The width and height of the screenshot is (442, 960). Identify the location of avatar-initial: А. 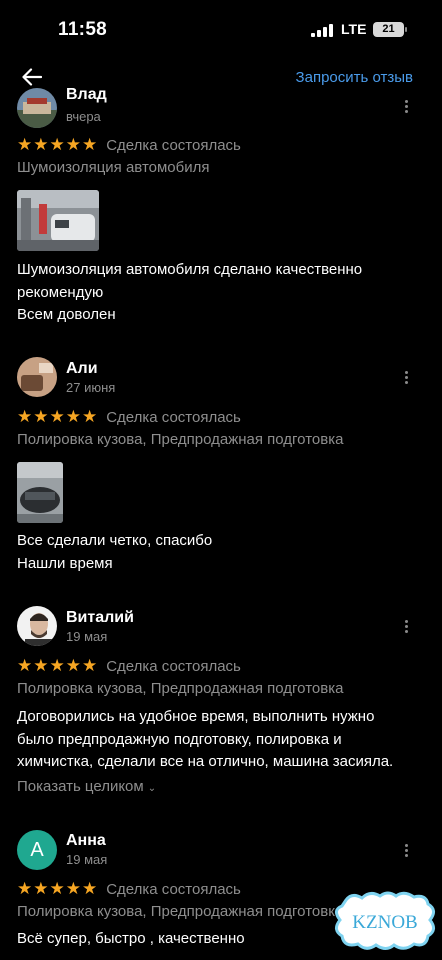
(37, 849).